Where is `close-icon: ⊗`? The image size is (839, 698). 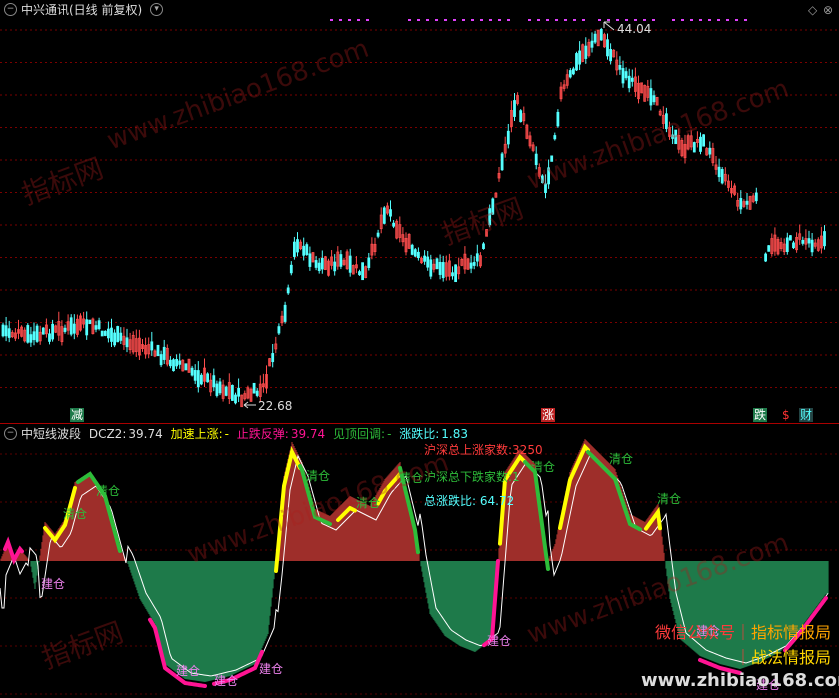
close-icon: ⊗ is located at coordinates (828, 10).